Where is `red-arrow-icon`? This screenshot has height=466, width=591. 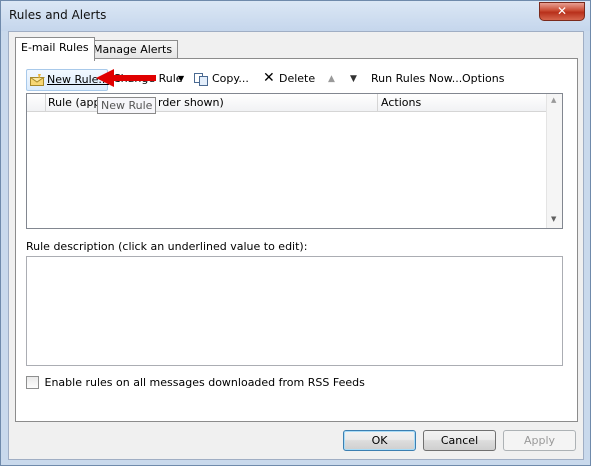 red-arrow-icon is located at coordinates (126, 78).